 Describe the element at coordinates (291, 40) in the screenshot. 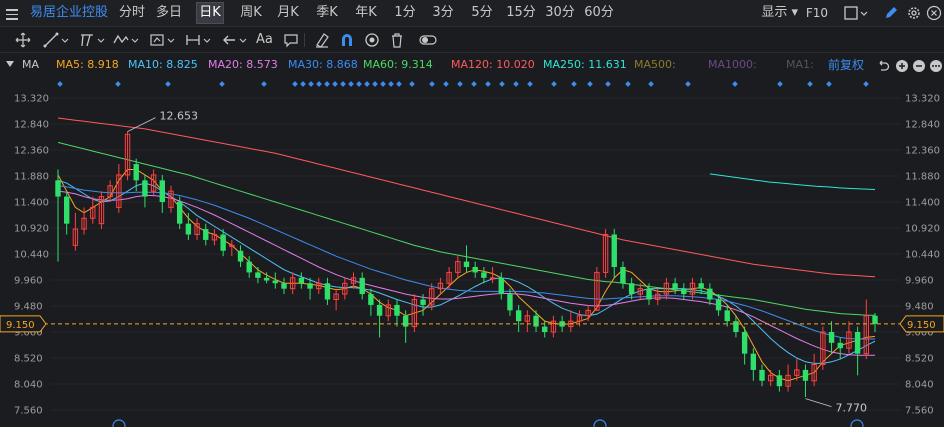

I see `comment-icon` at that location.